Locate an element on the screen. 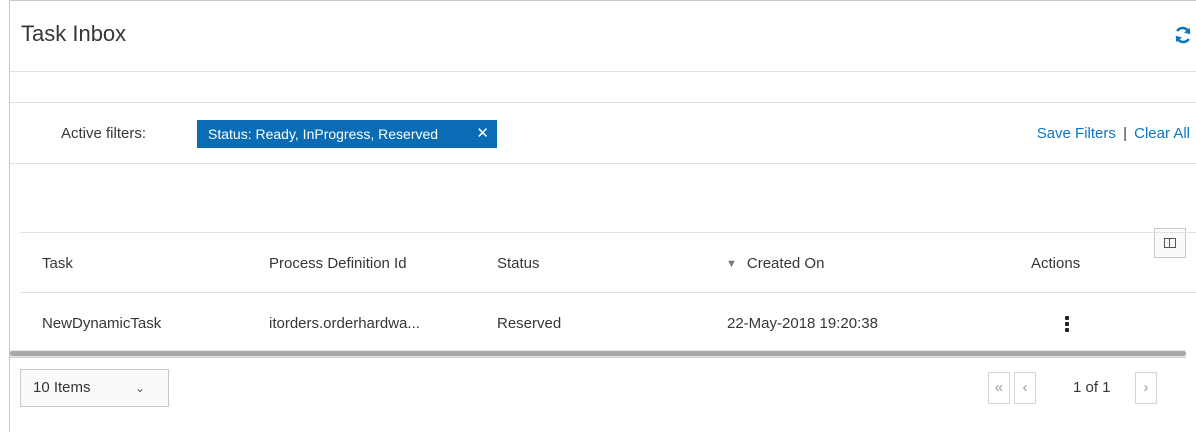 The height and width of the screenshot is (432, 1196). column-header-task: Task is located at coordinates (57, 264).